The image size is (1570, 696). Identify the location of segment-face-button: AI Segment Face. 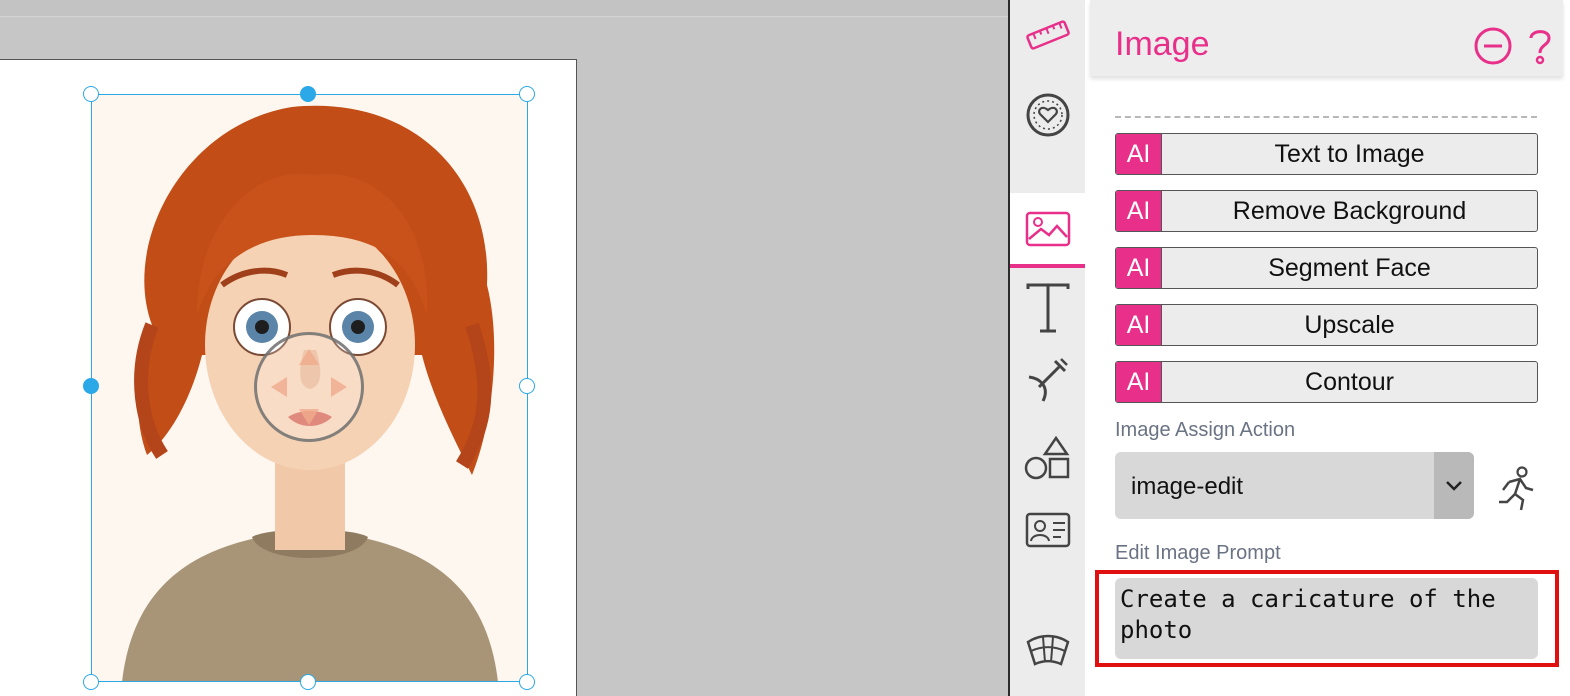
(1326, 268).